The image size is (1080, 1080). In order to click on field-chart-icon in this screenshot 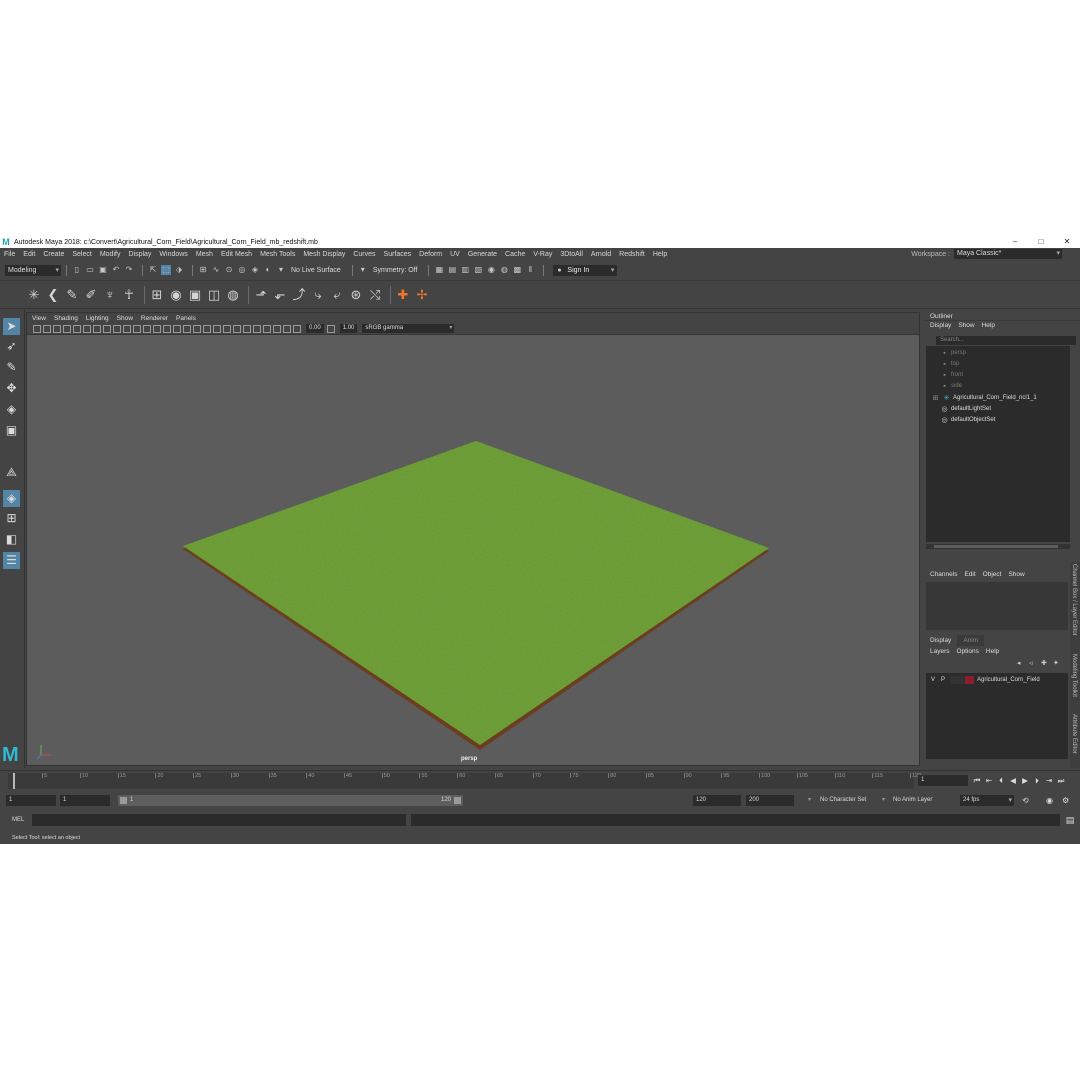, I will do `click(127, 328)`.